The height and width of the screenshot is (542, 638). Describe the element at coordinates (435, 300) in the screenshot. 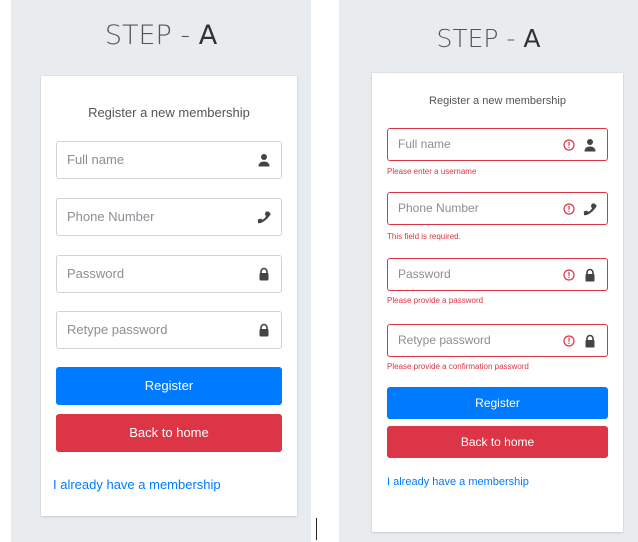

I see `password-error: Please provide a password` at that location.